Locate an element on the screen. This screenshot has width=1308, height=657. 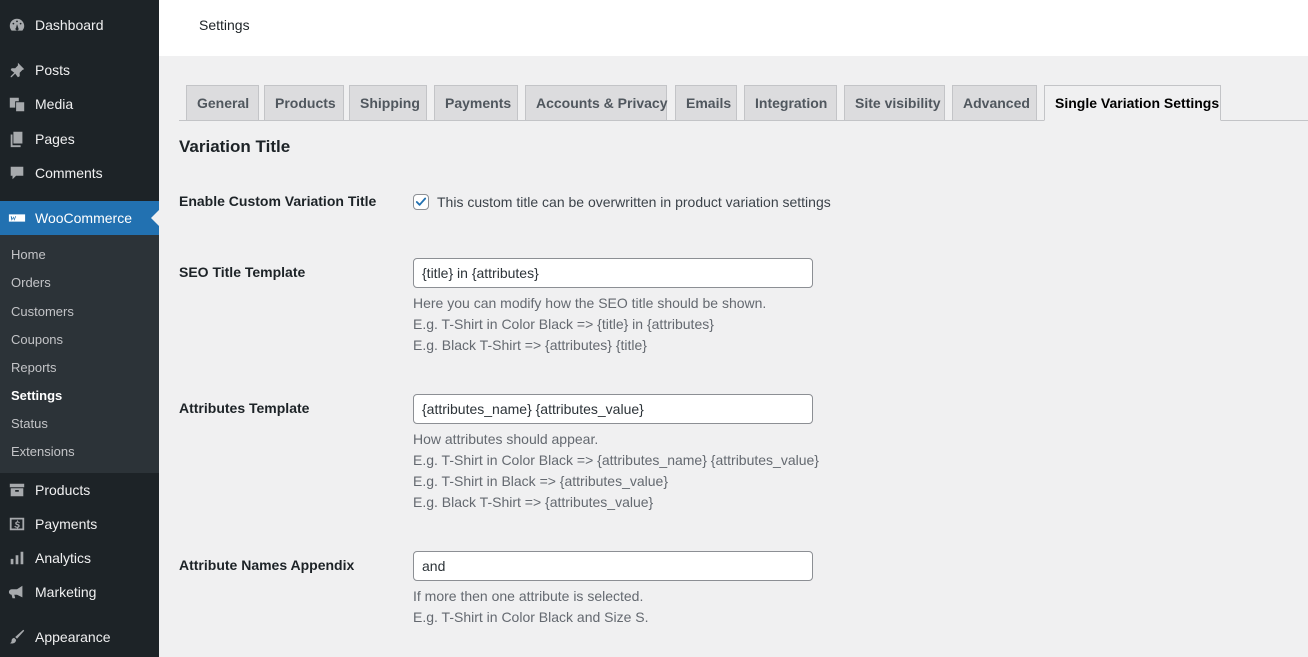
tab-site-visibility: Site visibility is located at coordinates (894, 102).